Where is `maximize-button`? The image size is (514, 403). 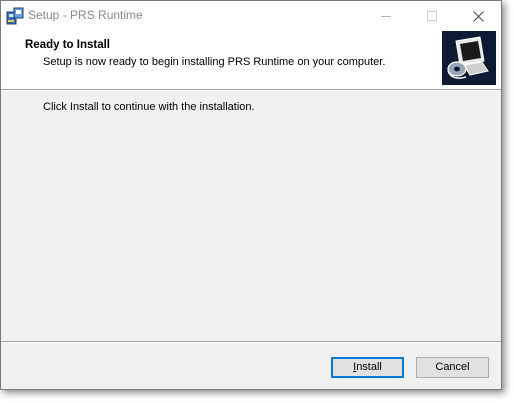 maximize-button is located at coordinates (432, 16).